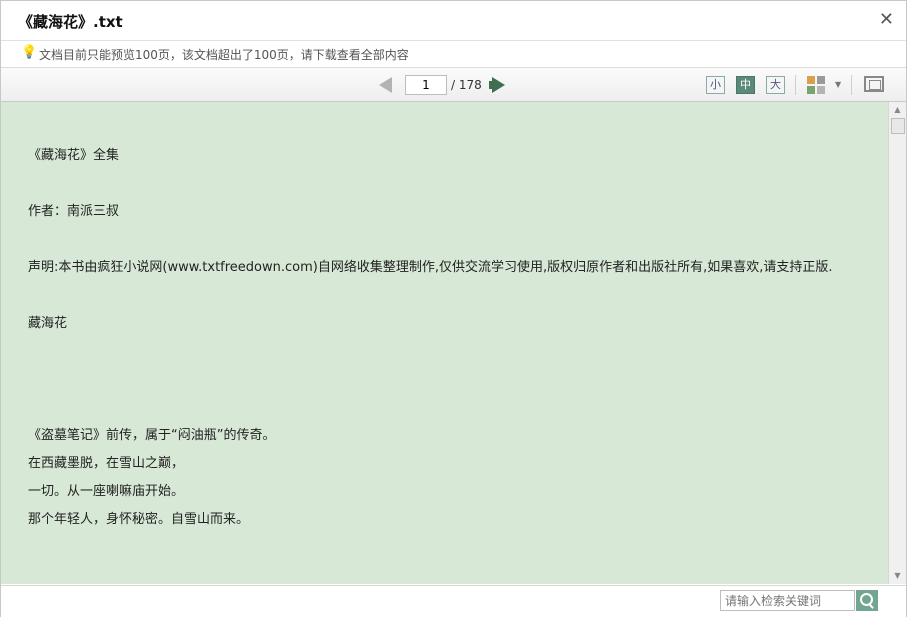  What do you see at coordinates (106, 463) in the screenshot?
I see `document-line: 在西藏墨脱，在雪山之巅，` at bounding box center [106, 463].